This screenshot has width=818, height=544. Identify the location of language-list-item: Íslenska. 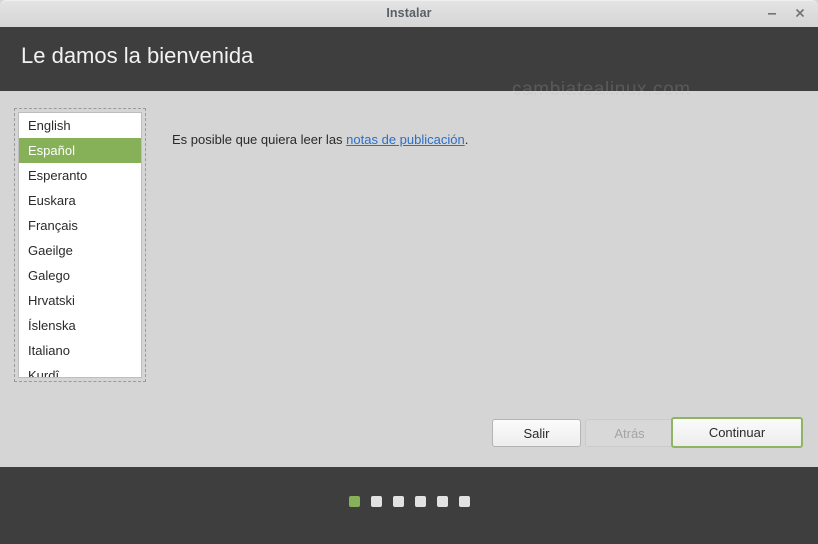
(80, 325).